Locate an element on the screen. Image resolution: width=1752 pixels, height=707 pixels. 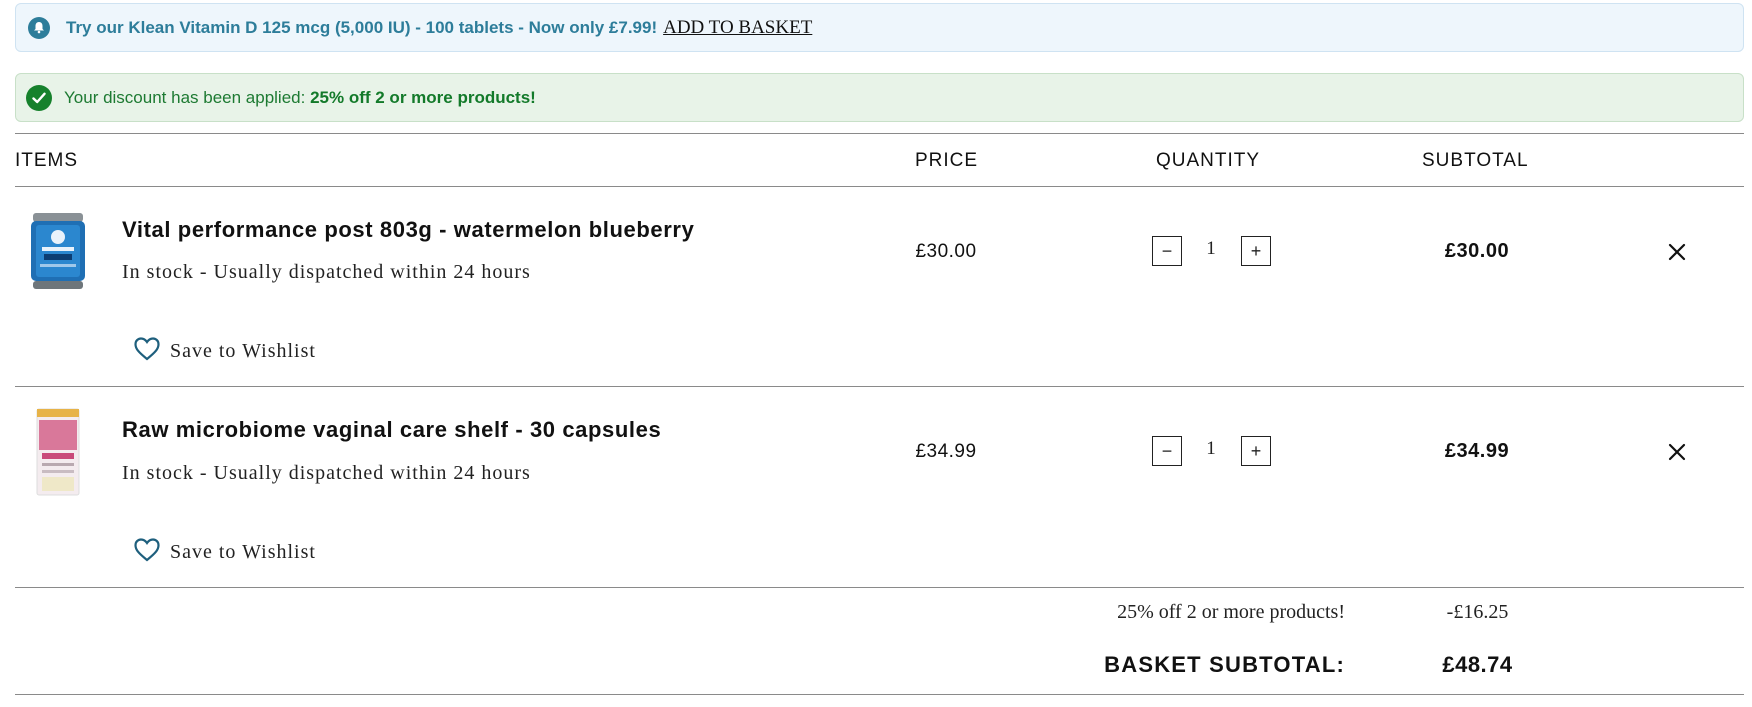
discount-prefix: Your discount has been applied: is located at coordinates (185, 97).